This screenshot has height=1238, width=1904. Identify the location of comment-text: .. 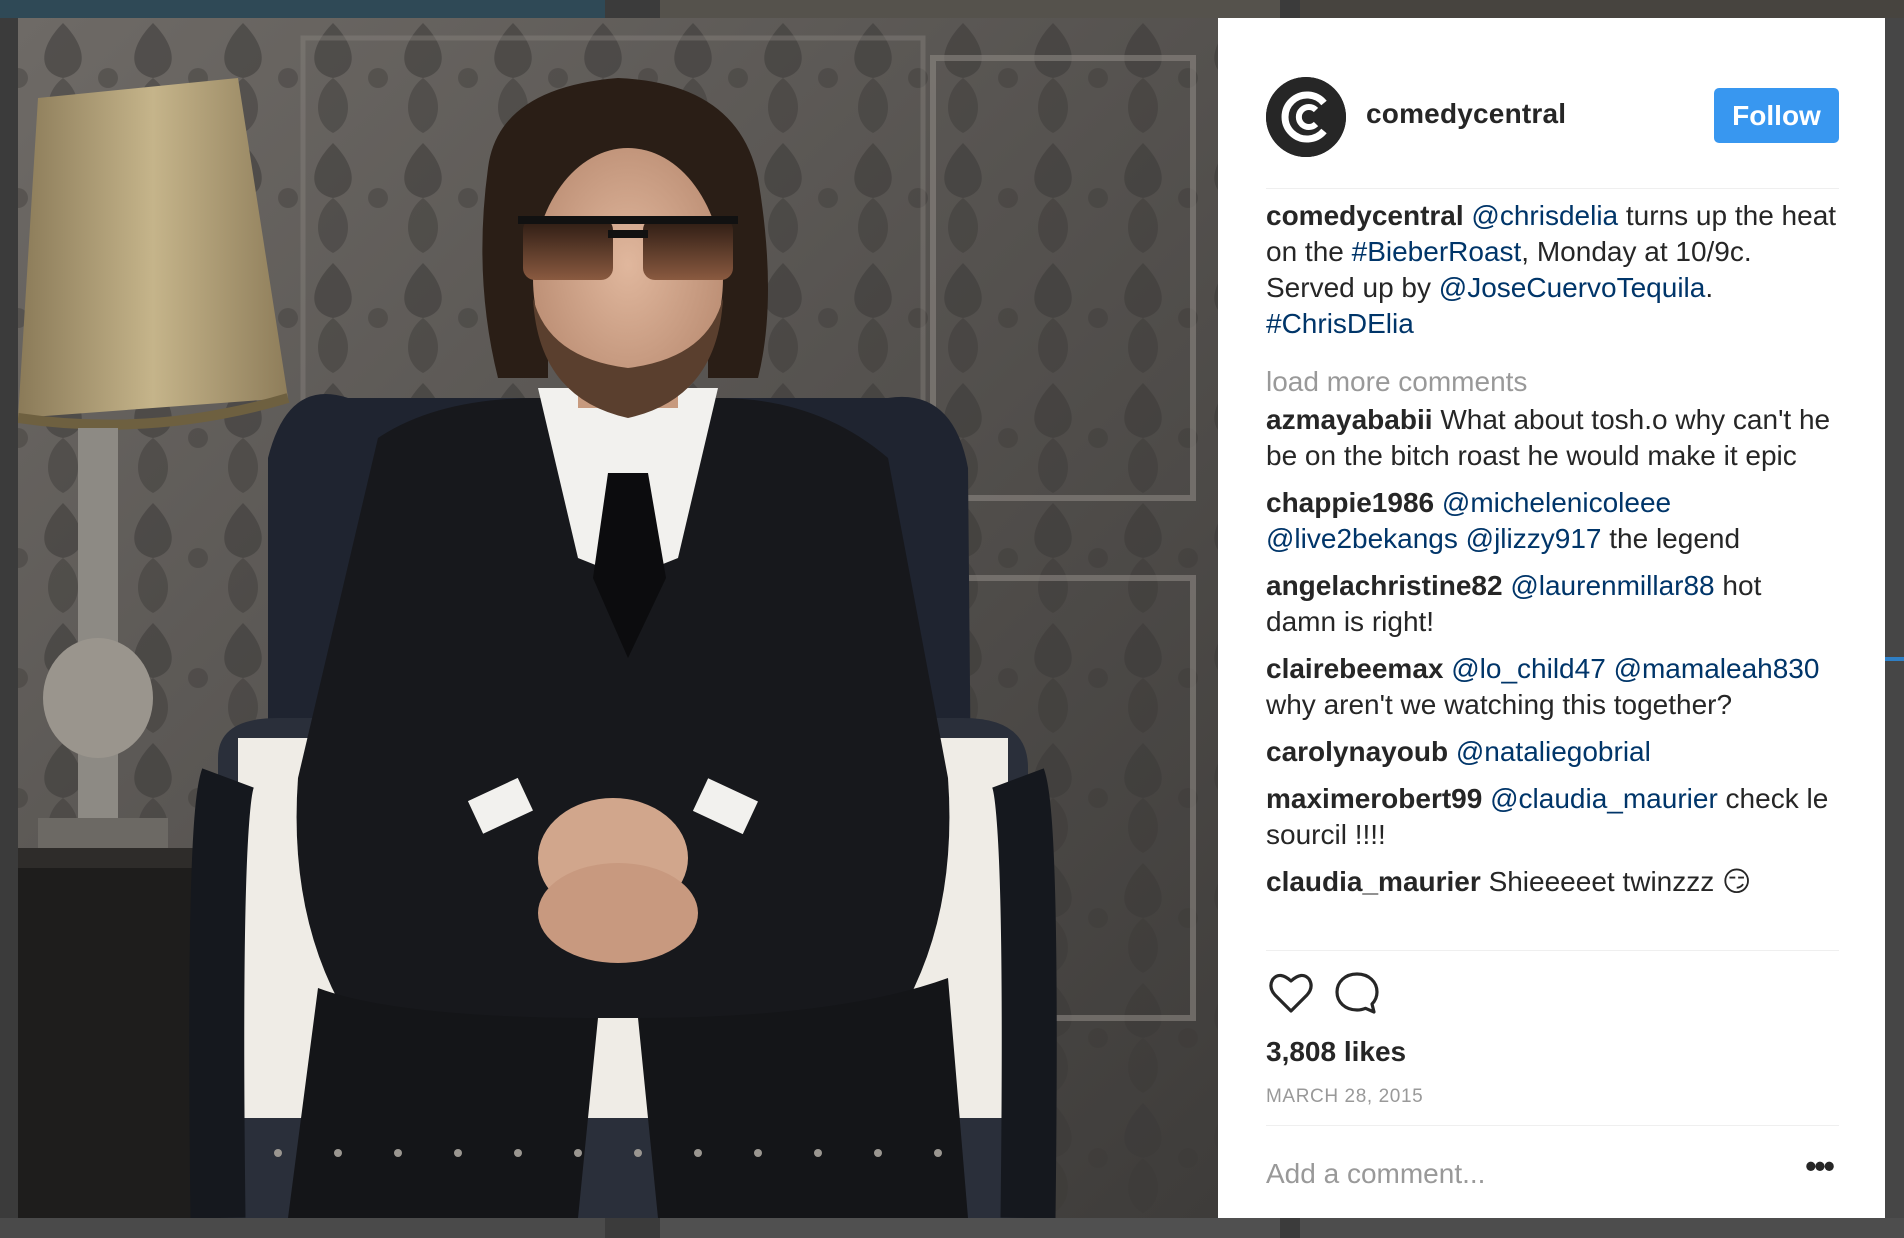
(1709, 287).